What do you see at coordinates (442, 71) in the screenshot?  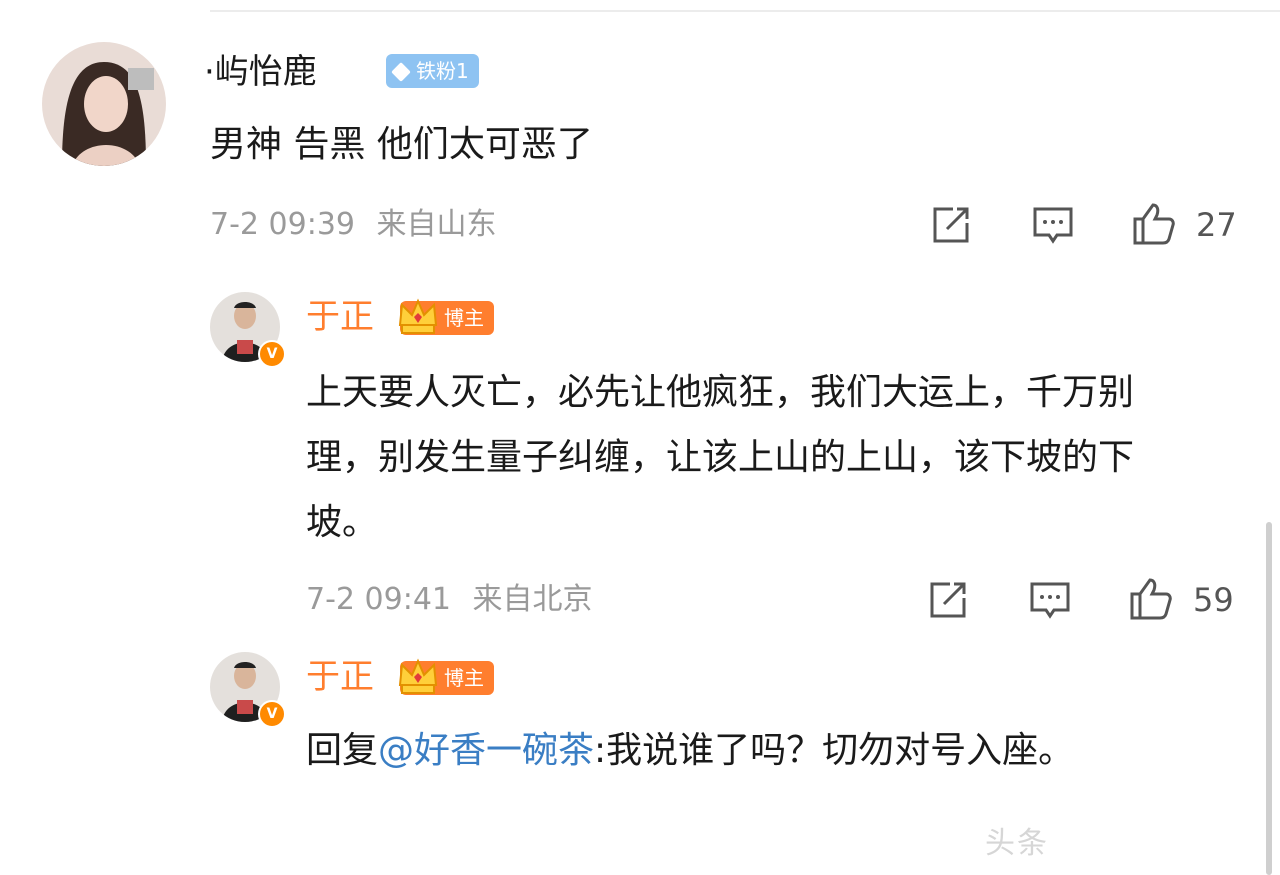 I see `fan-badge-label: 铁粉1` at bounding box center [442, 71].